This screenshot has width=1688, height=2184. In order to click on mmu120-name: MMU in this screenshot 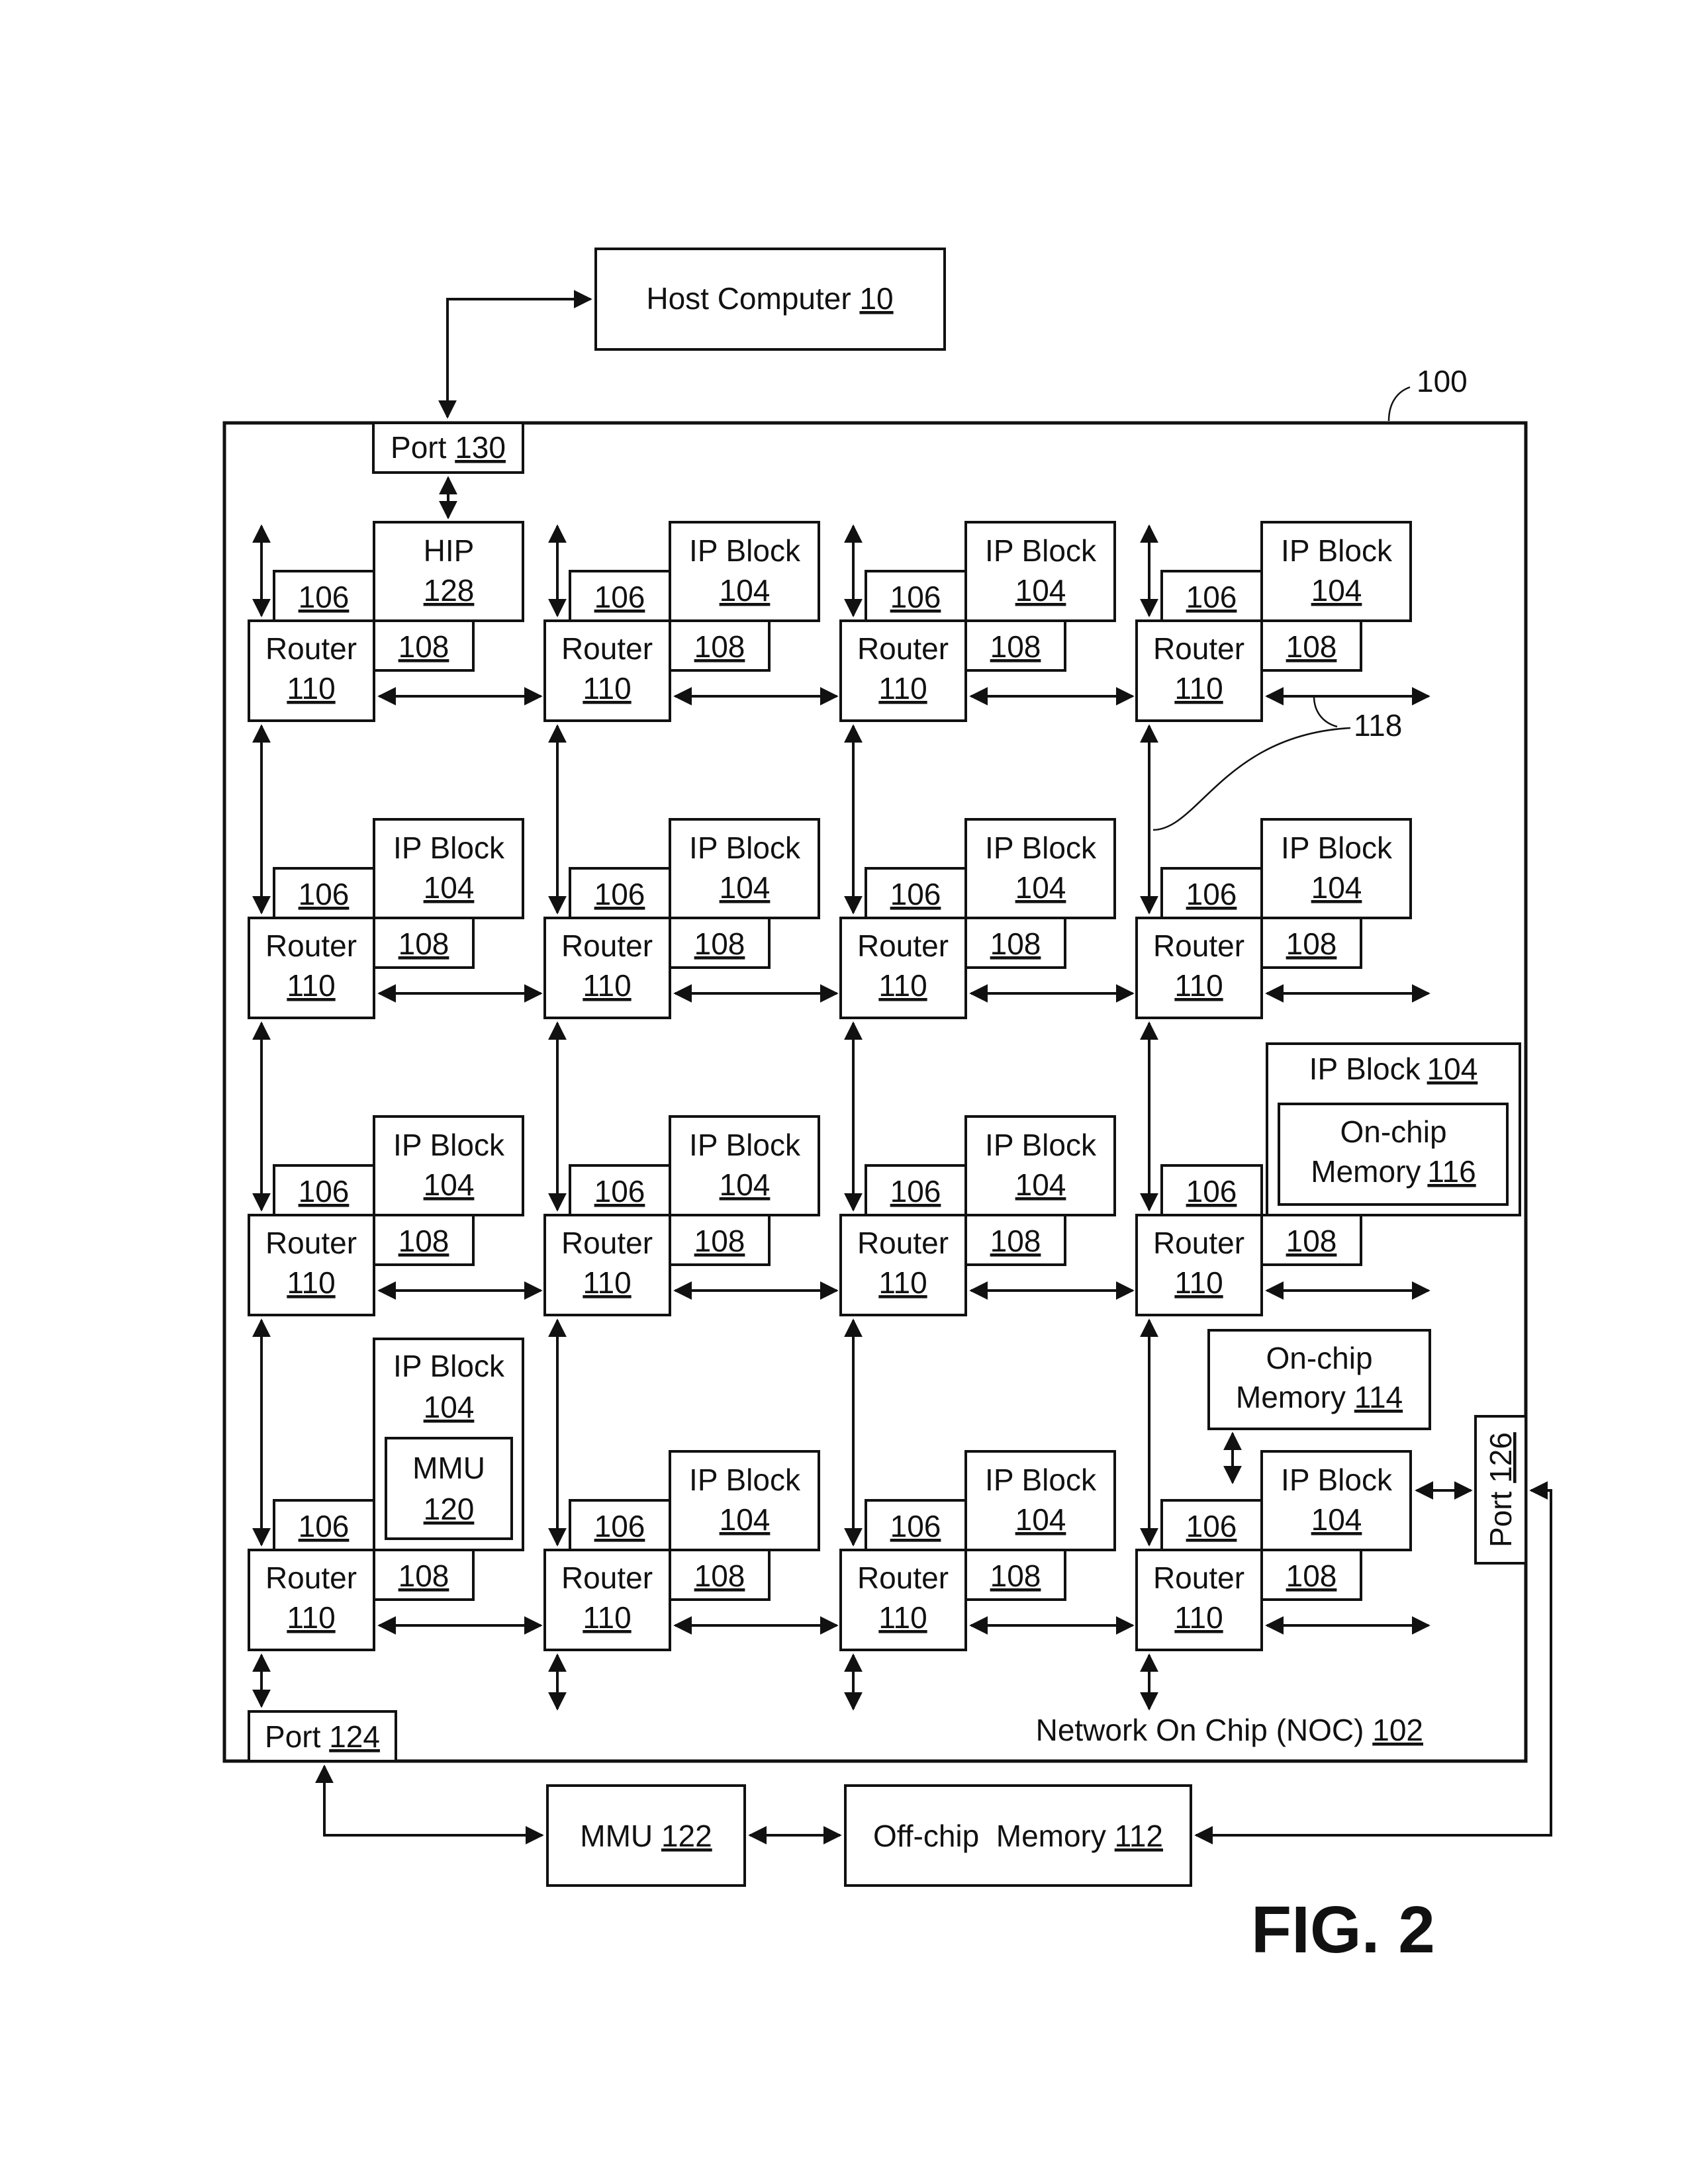, I will do `click(448, 1468)`.